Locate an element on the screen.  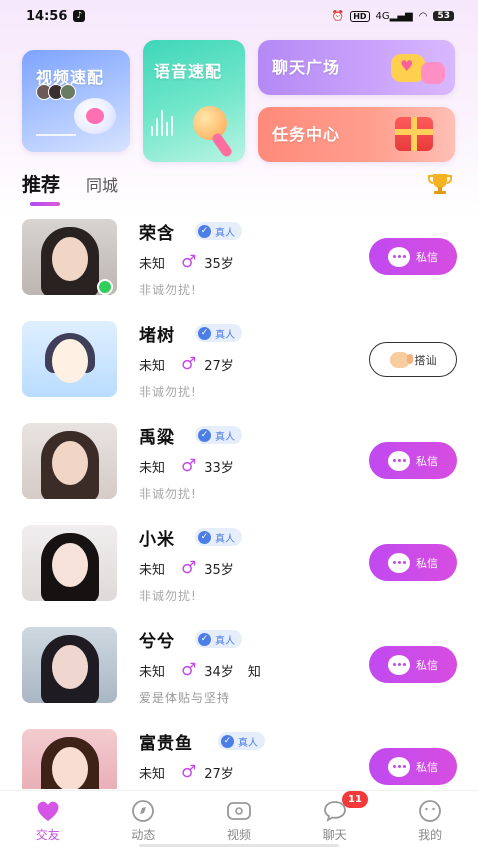
gift-icon is located at coordinates (414, 134).